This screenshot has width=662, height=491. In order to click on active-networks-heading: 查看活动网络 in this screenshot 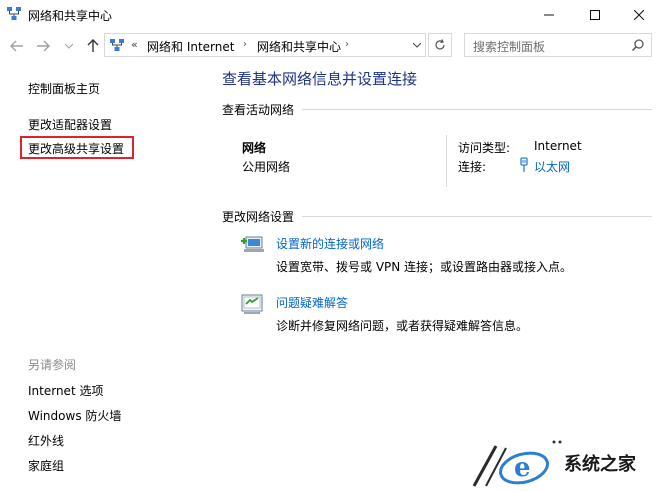, I will do `click(258, 110)`.